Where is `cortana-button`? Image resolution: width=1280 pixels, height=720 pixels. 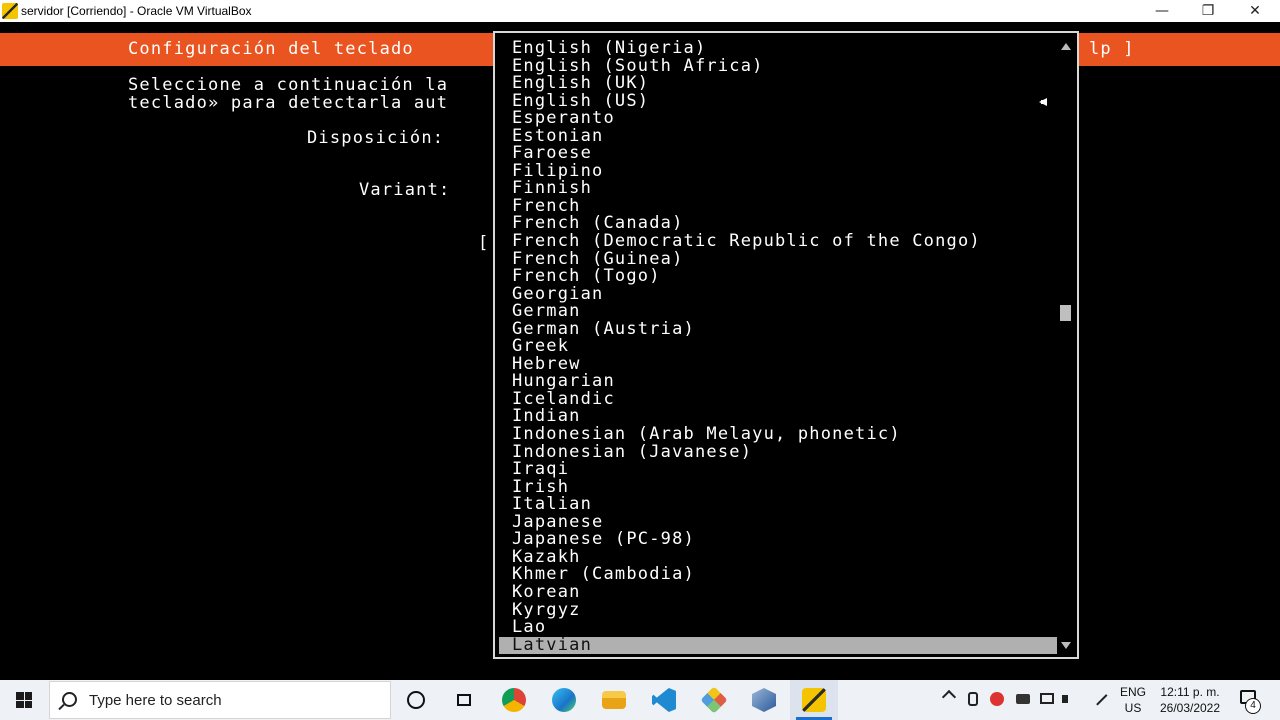
cortana-button is located at coordinates (416, 700).